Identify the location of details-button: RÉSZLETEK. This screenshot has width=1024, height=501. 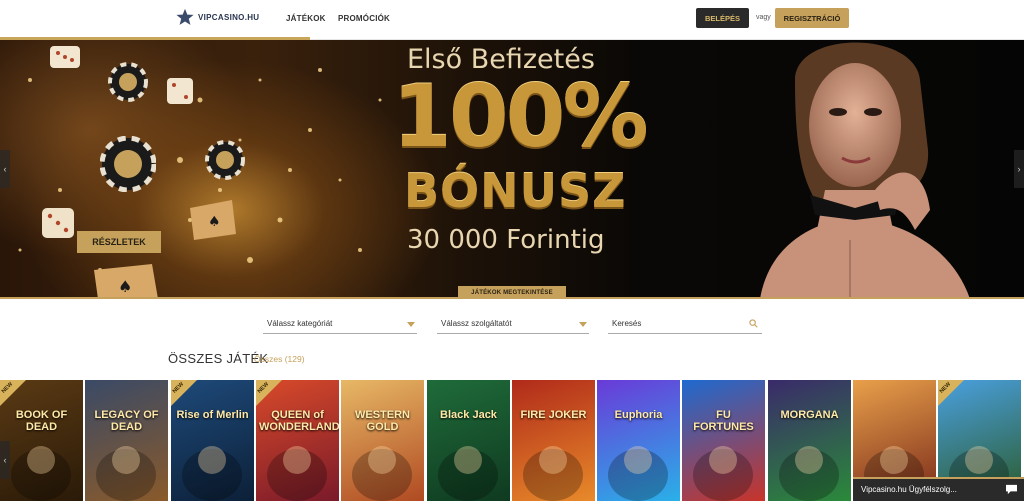
(119, 242).